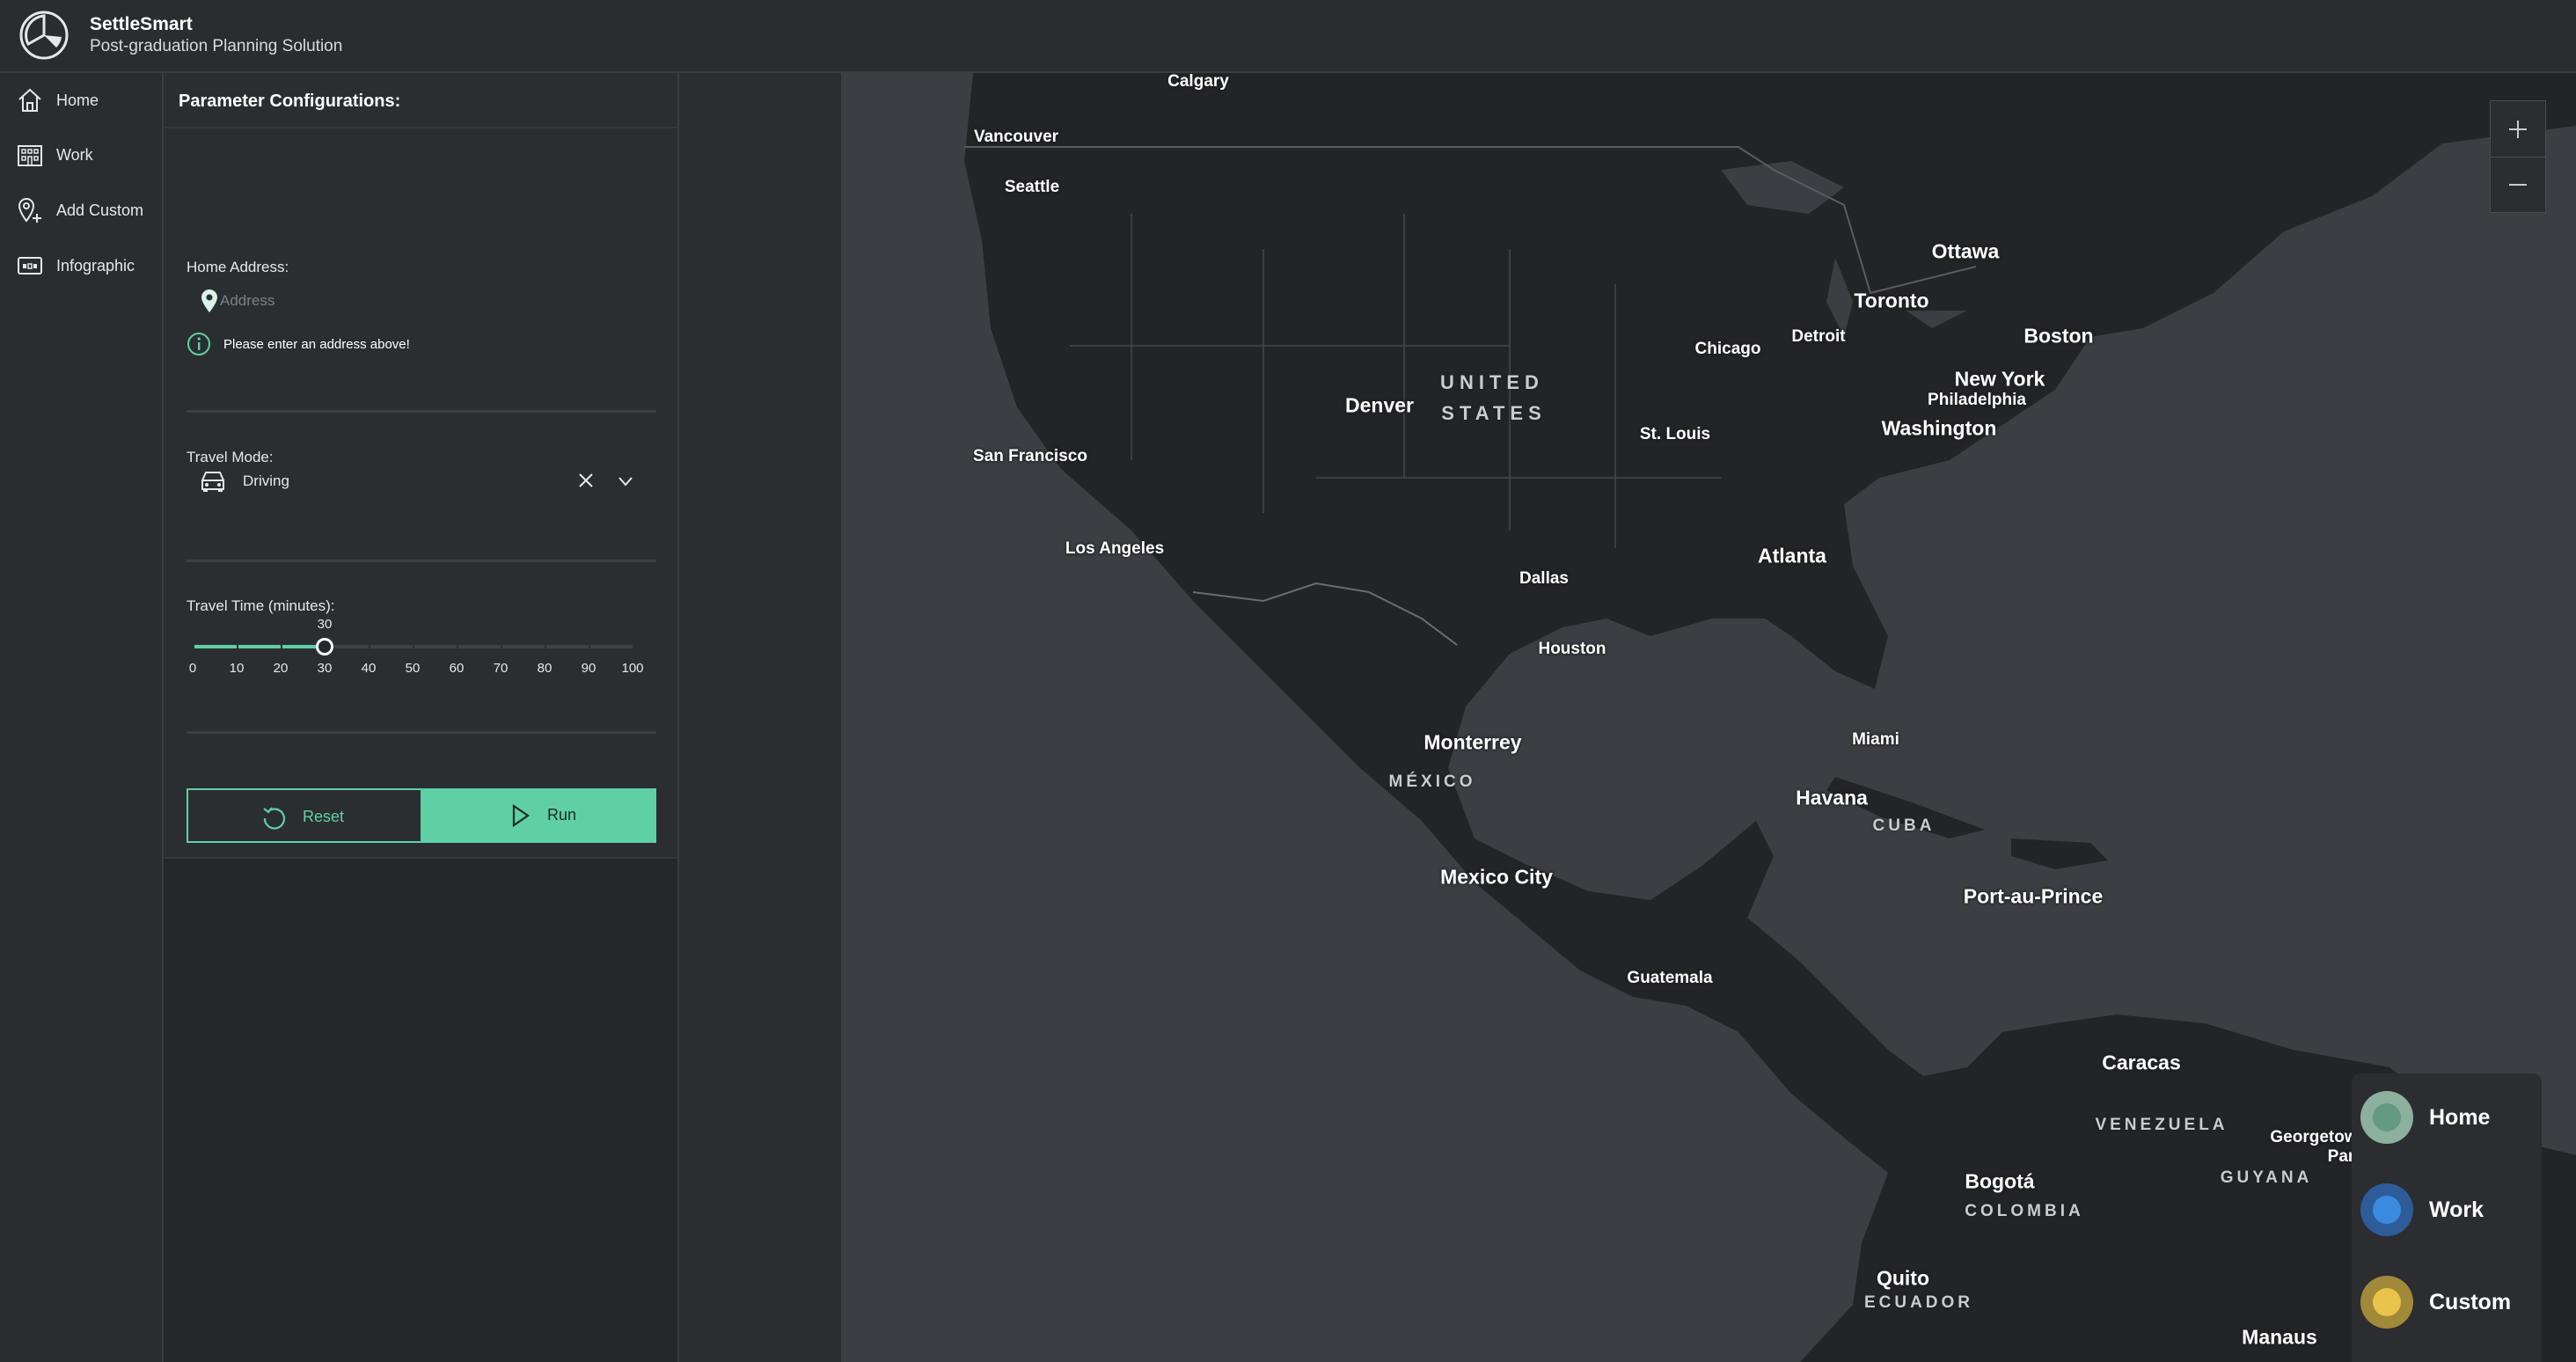 Image resolution: width=2576 pixels, height=1362 pixels. Describe the element at coordinates (2460, 1117) in the screenshot. I see `legend-label: Home` at that location.